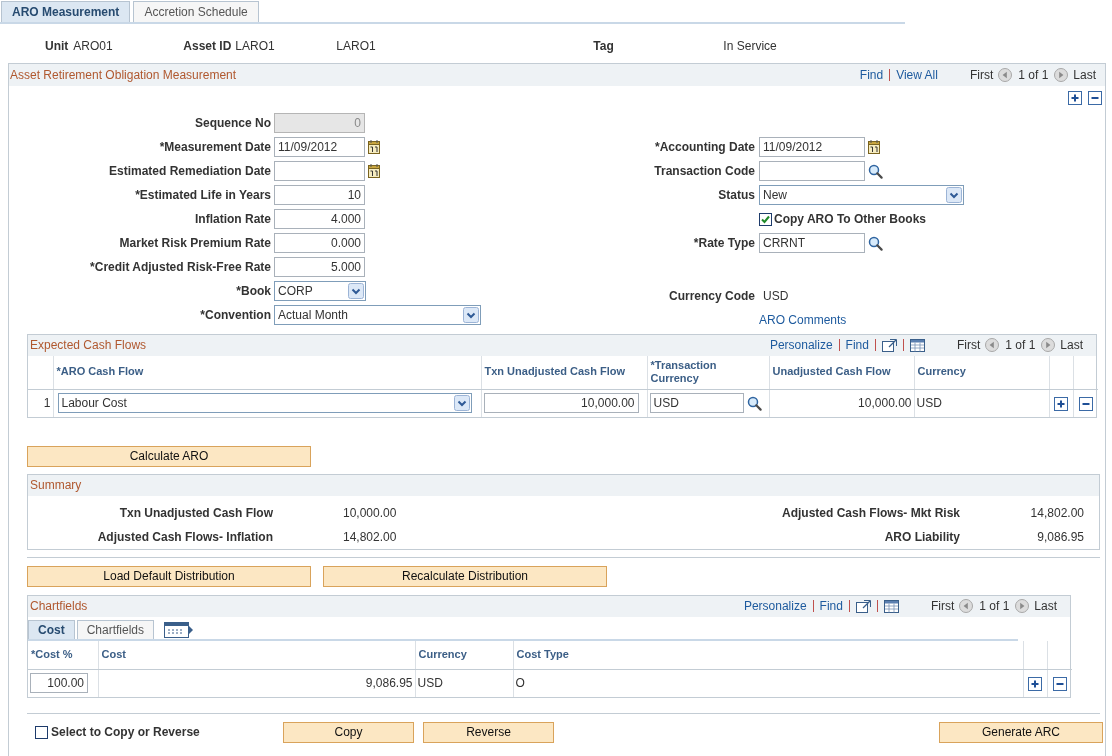 This screenshot has width=1112, height=756. I want to click on field-value: In Service, so click(750, 46).